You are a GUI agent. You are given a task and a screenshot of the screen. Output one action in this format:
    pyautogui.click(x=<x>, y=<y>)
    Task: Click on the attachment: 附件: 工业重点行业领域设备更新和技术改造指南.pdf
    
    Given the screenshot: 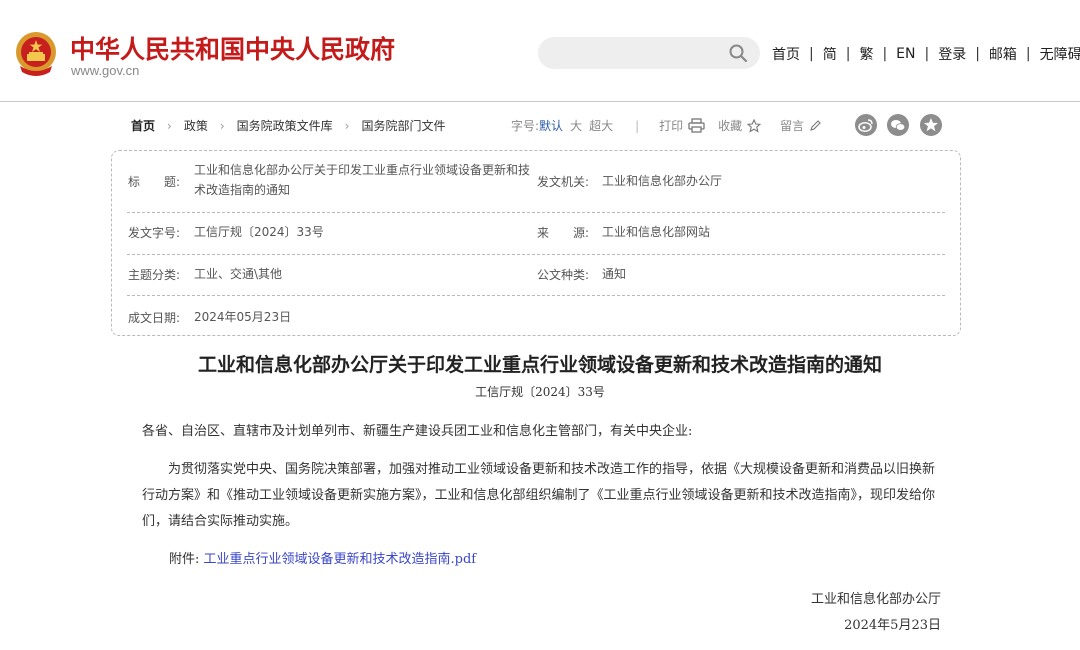 What is the action you would take?
    pyautogui.click(x=322, y=557)
    